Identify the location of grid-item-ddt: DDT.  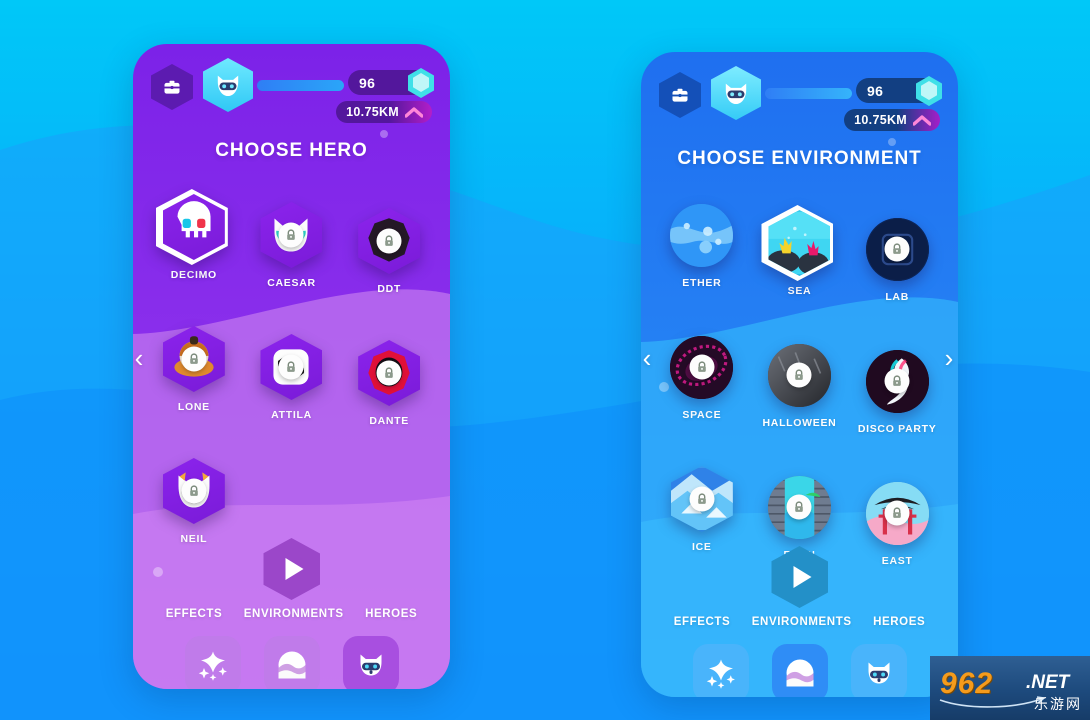
(389, 257).